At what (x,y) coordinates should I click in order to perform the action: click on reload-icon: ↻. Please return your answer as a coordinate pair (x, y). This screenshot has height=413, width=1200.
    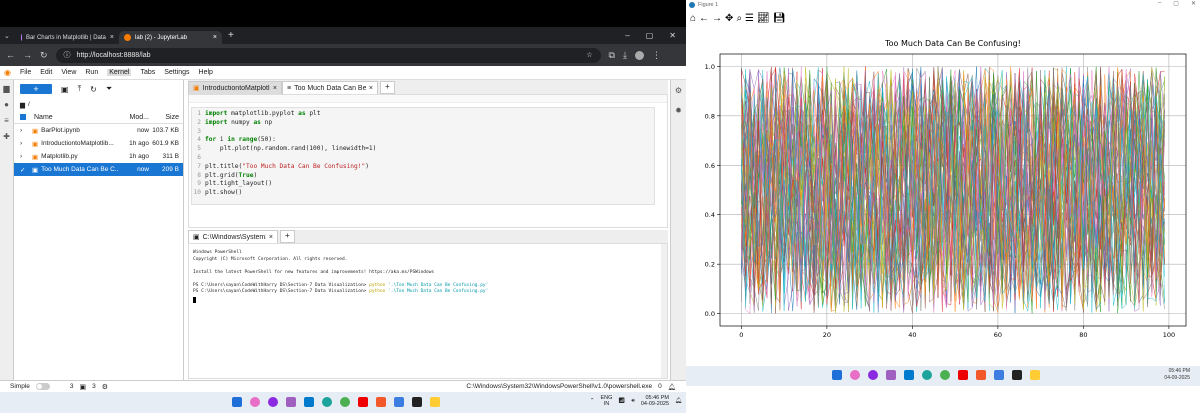
    Looking at the image, I should click on (44, 55).